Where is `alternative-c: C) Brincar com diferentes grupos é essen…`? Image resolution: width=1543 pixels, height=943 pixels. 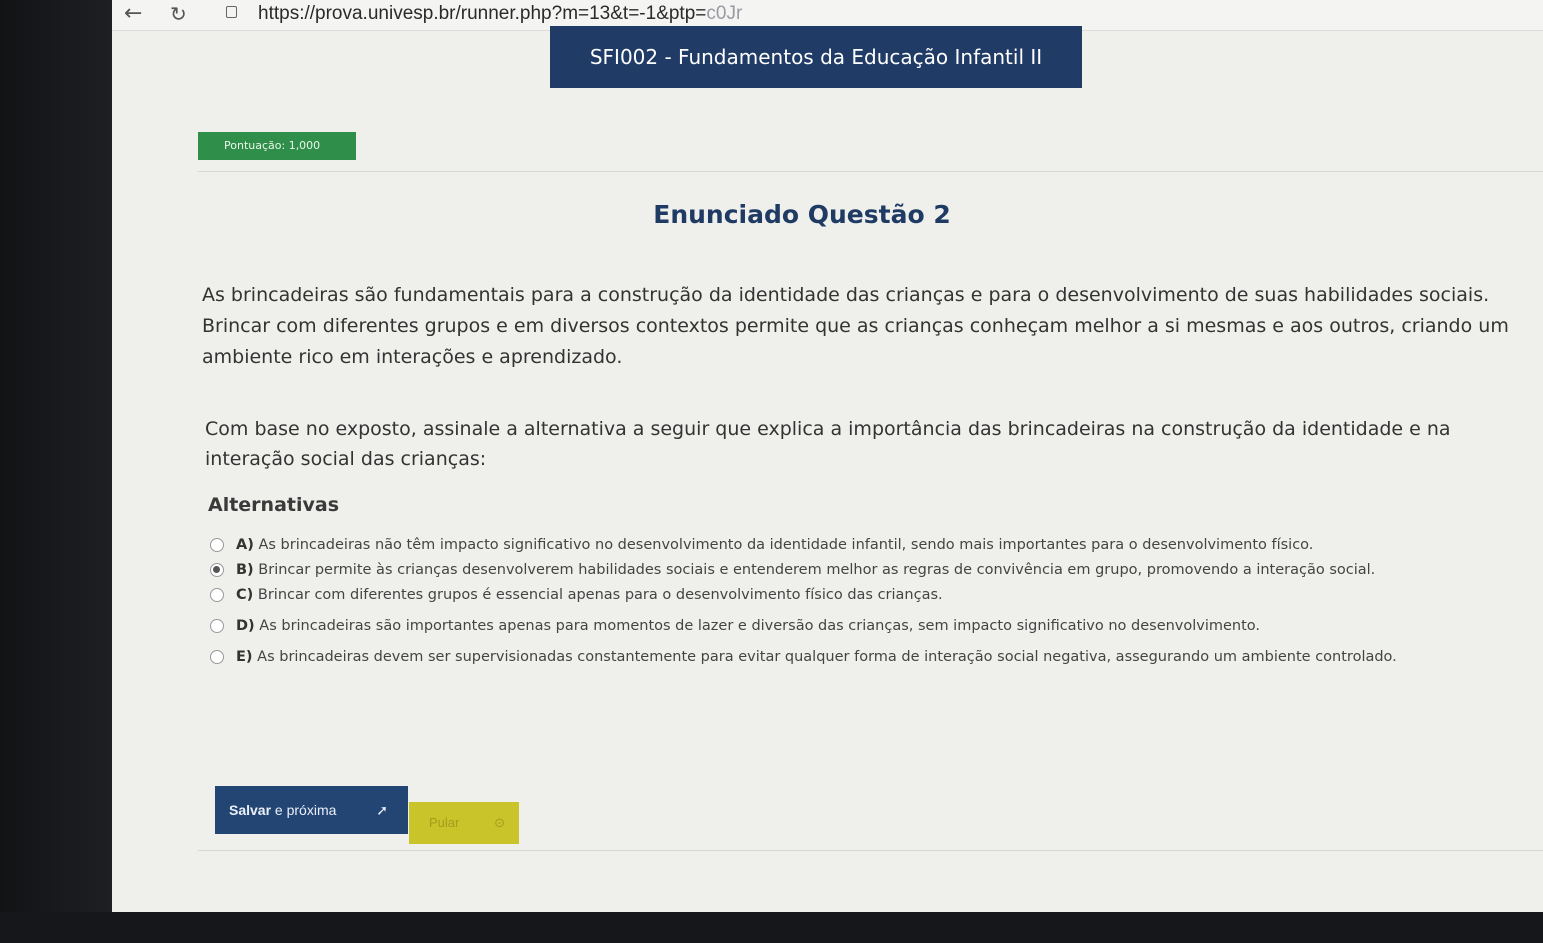 alternative-c: C) Brincar com diferentes grupos é essen… is located at coordinates (873, 595).